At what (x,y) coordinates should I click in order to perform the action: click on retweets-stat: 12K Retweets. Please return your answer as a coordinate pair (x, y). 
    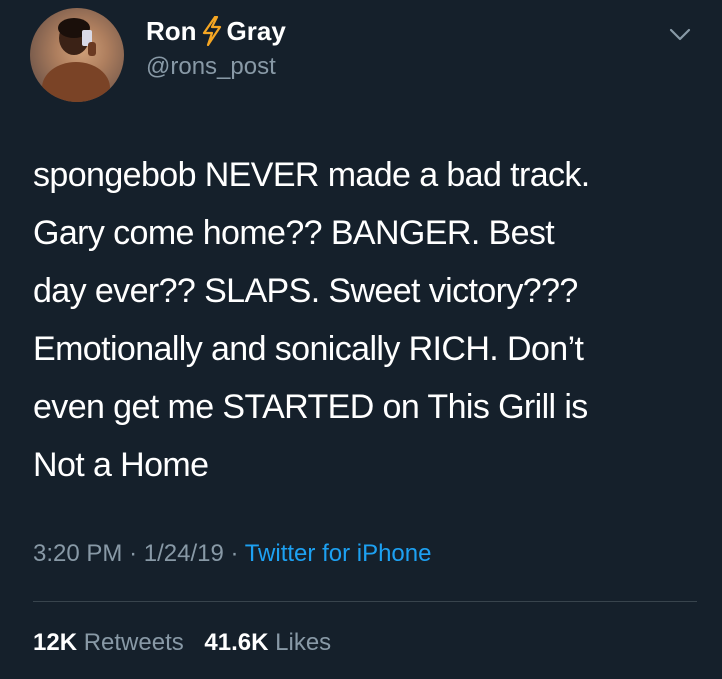
    Looking at the image, I should click on (108, 642).